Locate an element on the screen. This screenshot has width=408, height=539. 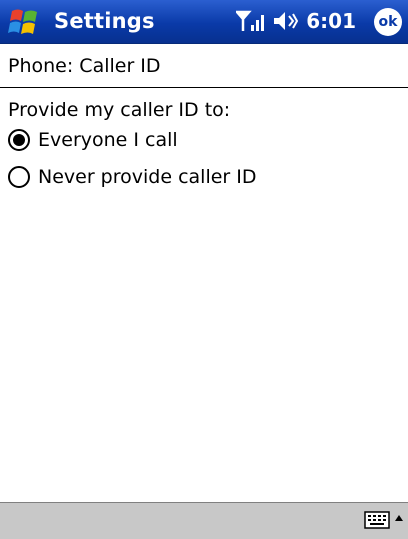
keyboard-icon is located at coordinates (377, 520).